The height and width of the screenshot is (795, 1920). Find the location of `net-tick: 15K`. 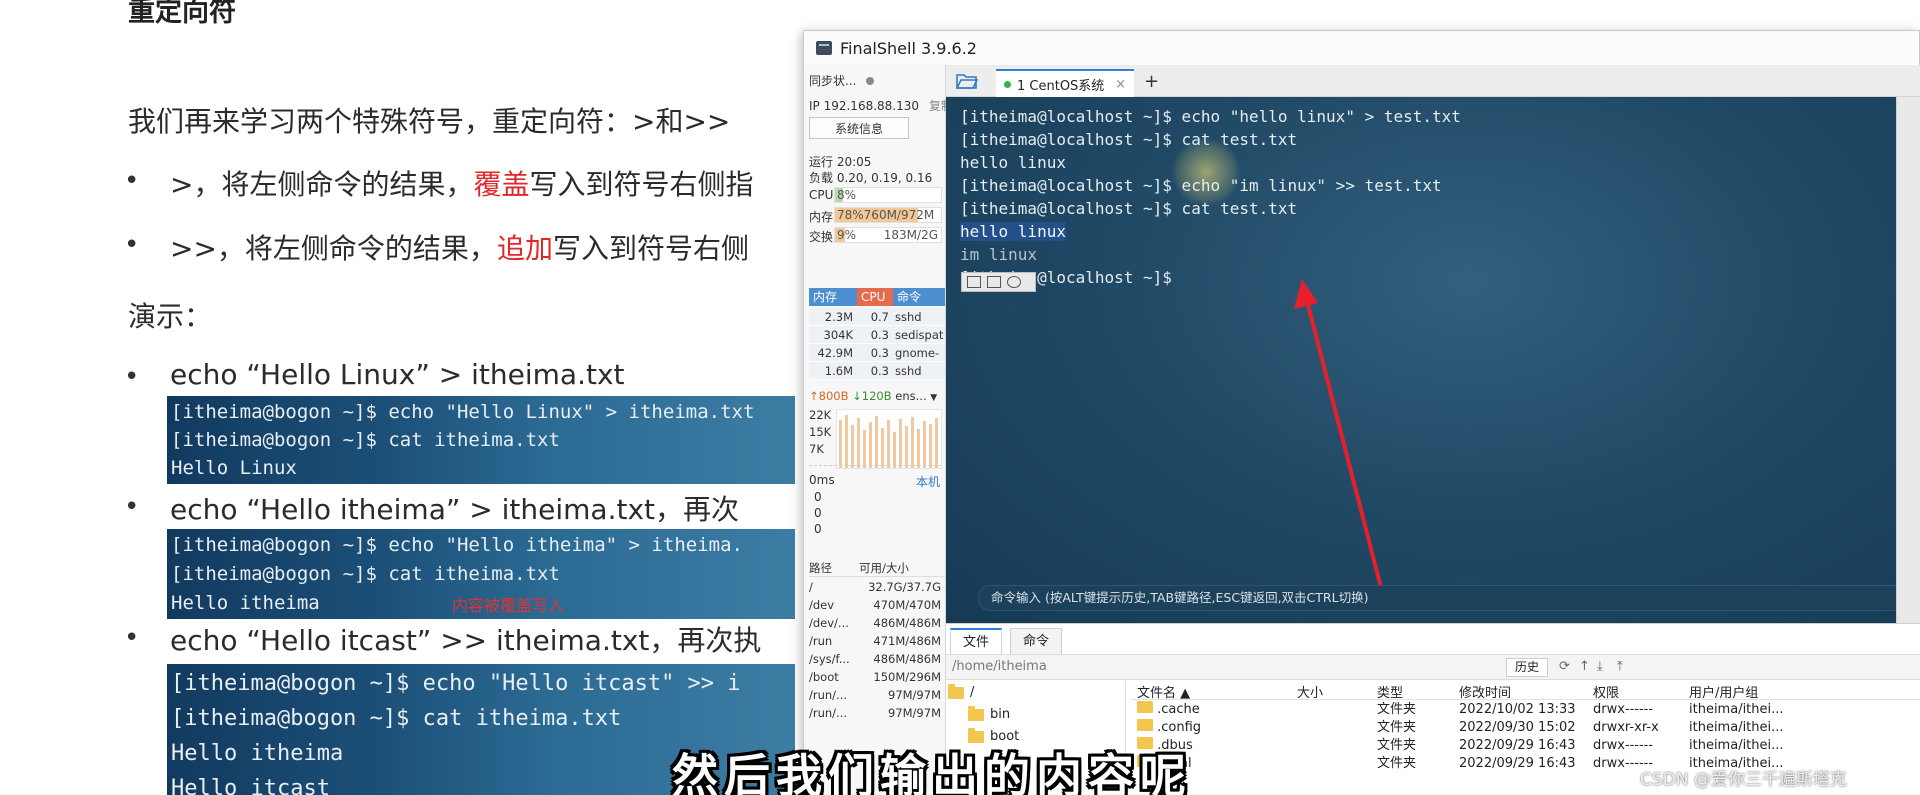

net-tick: 15K is located at coordinates (820, 432).